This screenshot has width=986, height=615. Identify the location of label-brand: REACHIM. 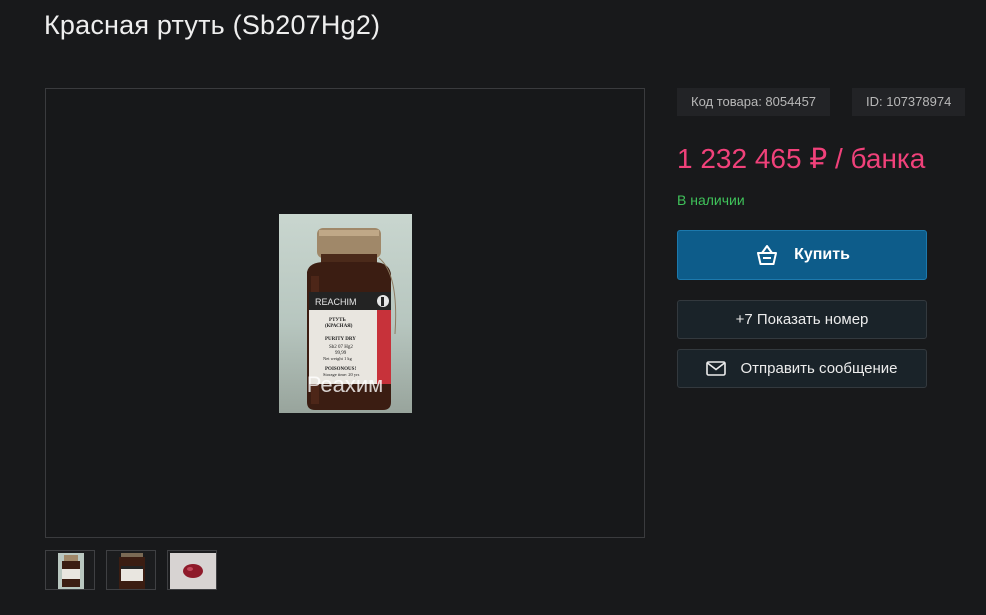
(336, 302).